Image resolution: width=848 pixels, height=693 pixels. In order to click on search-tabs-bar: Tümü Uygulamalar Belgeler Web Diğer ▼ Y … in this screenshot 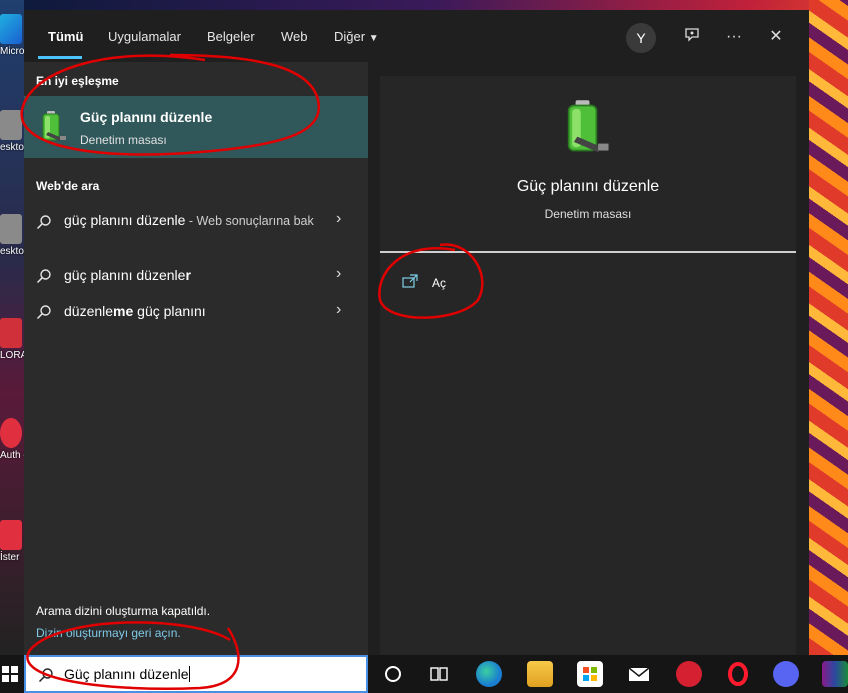, I will do `click(416, 36)`.